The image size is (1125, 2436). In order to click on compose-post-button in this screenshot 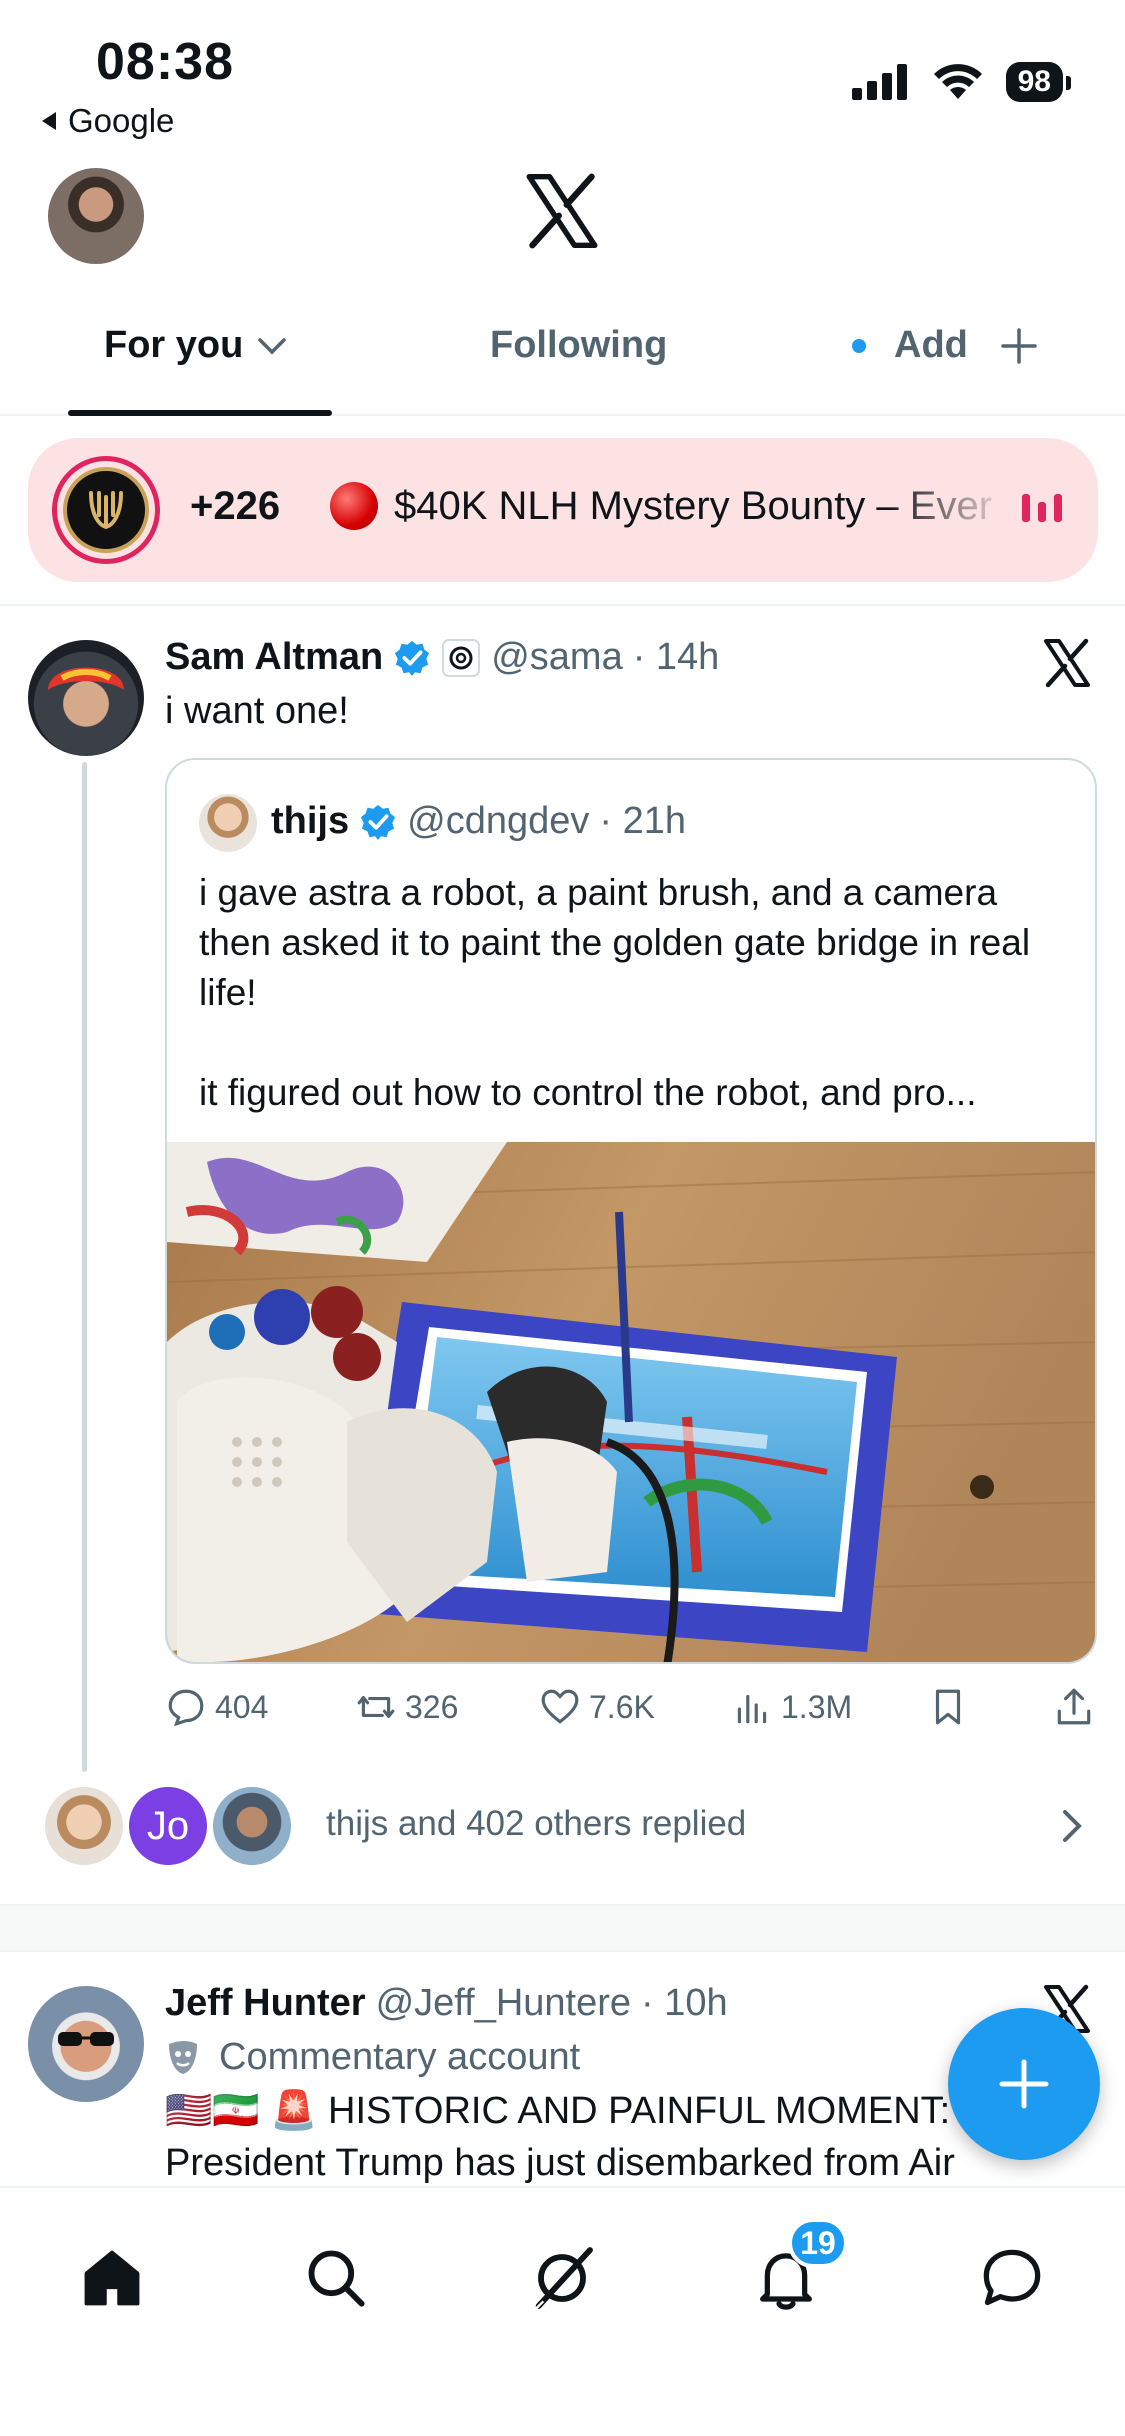, I will do `click(1024, 2084)`.